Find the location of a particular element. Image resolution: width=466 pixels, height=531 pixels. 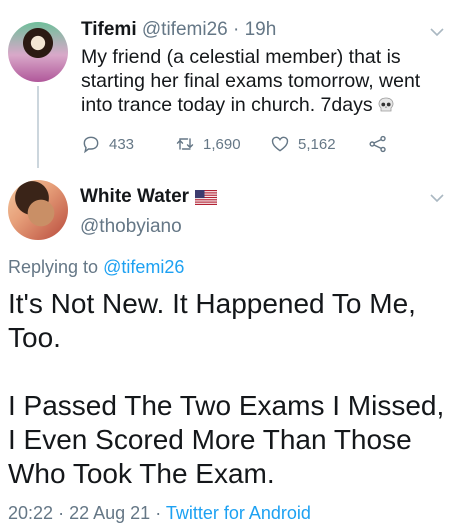

share-action is located at coordinates (382, 144).